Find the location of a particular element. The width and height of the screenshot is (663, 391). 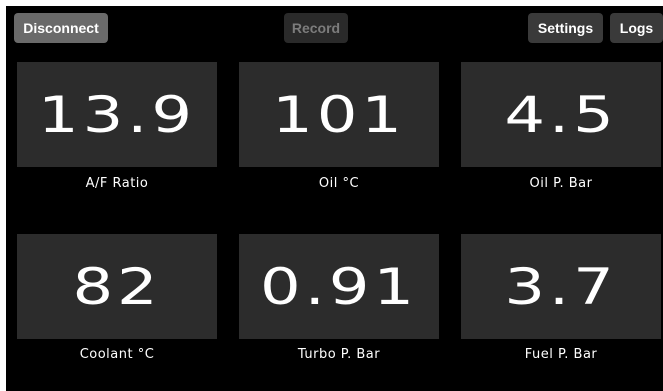

gauge-af-ratio: 13.9 is located at coordinates (117, 114).